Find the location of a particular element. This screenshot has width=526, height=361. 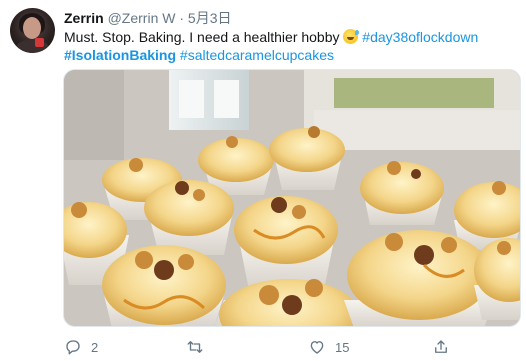

share-icon is located at coordinates (441, 346).